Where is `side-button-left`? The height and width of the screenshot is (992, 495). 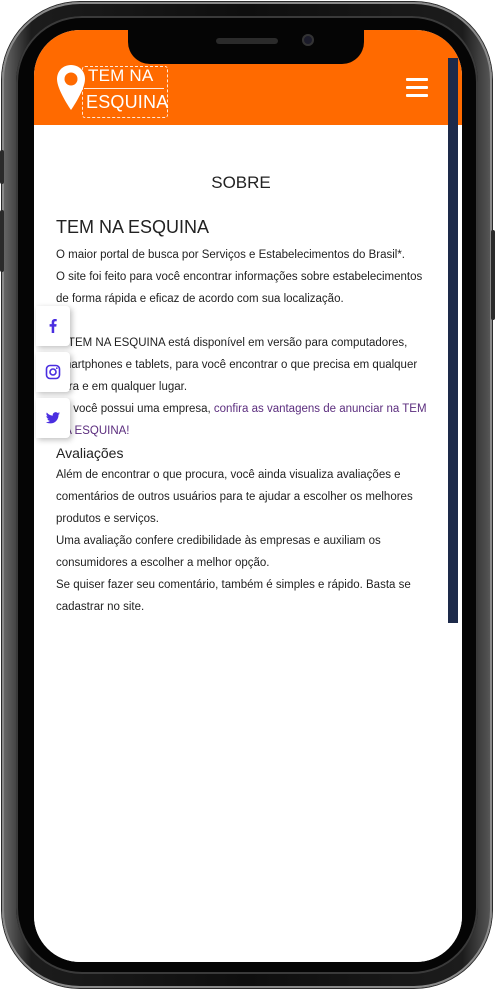
side-button-left is located at coordinates (2, 167).